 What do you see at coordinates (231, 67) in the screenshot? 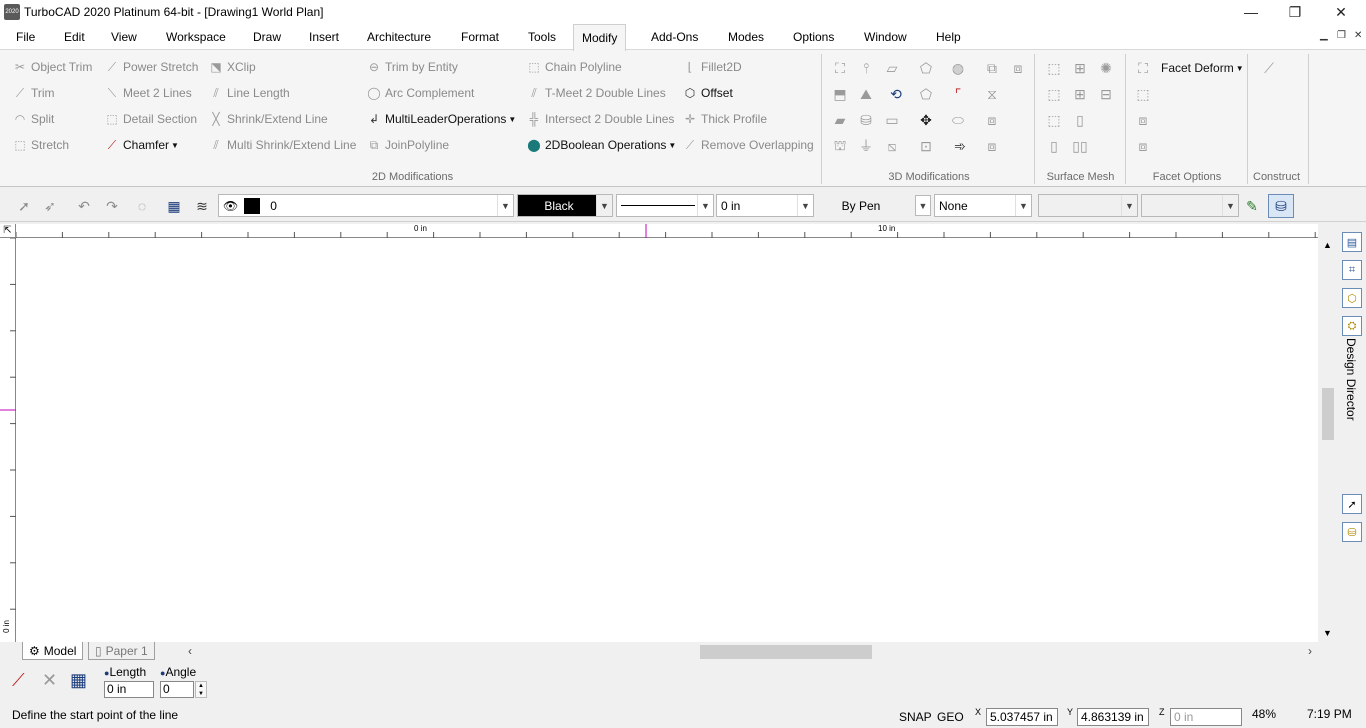
I see `xclip-button: ⬔ XClip` at bounding box center [231, 67].